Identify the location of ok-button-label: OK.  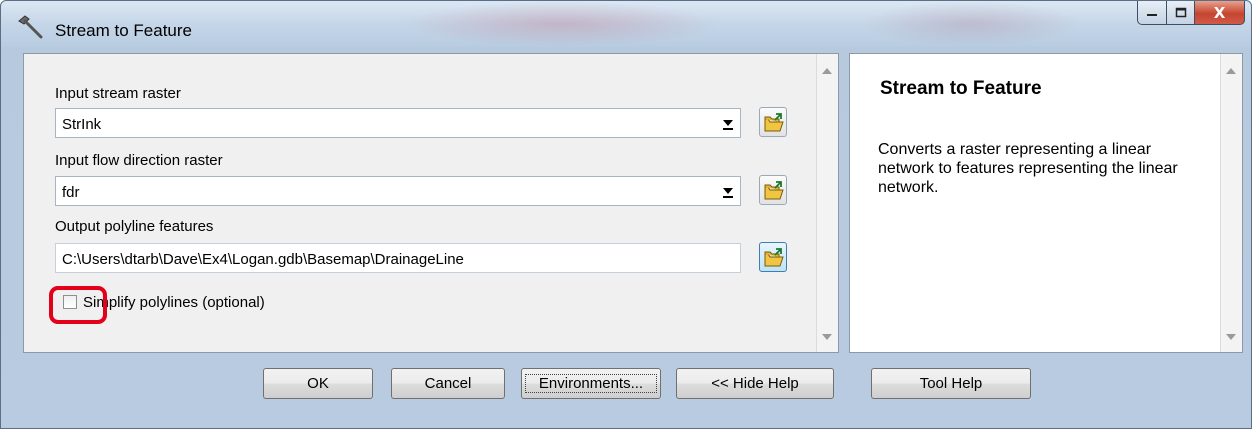
(318, 383).